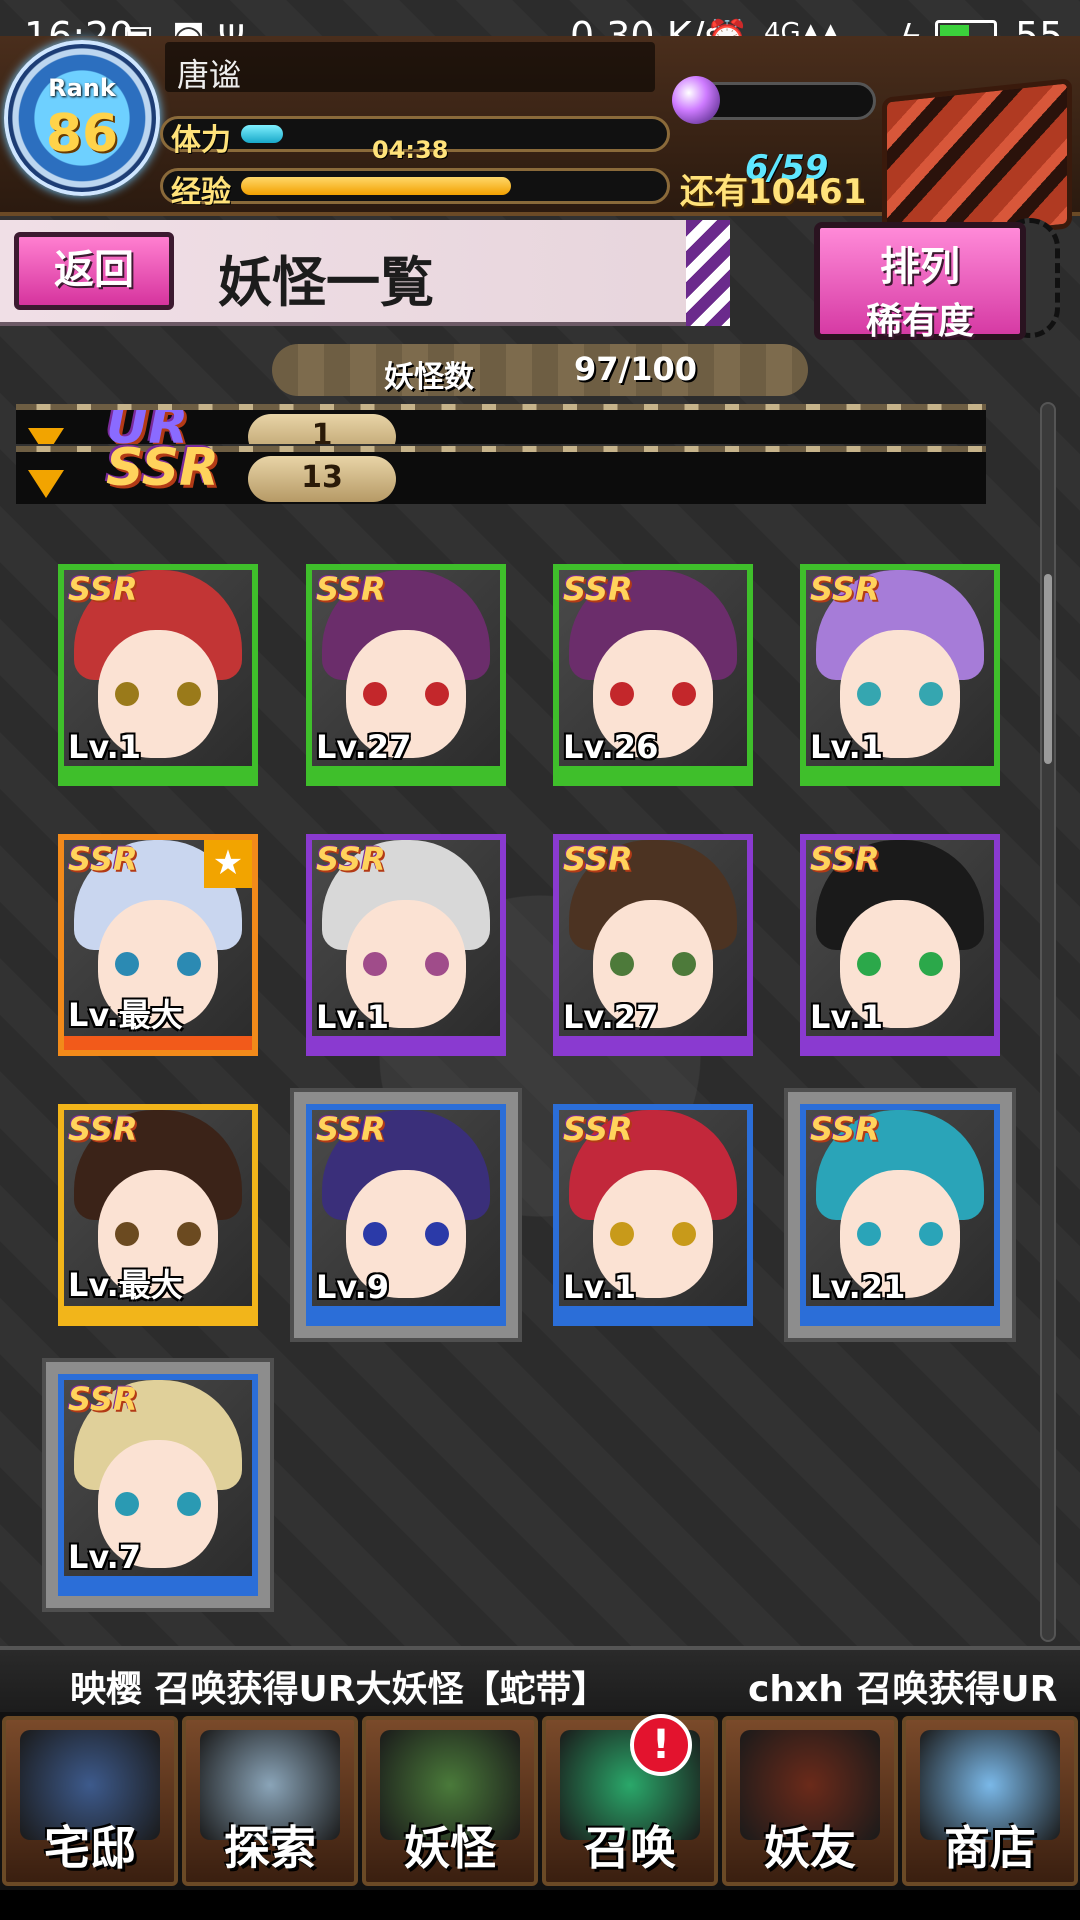 The height and width of the screenshot is (1920, 1080). What do you see at coordinates (990, 1801) in the screenshot?
I see `nav-shop: 商店` at bounding box center [990, 1801].